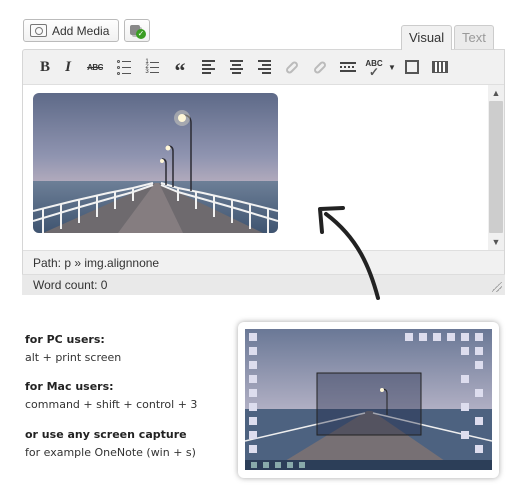 This screenshot has height=500, width=530. Describe the element at coordinates (69, 386) in the screenshot. I see `mac-users-heading: for Mac users:` at that location.